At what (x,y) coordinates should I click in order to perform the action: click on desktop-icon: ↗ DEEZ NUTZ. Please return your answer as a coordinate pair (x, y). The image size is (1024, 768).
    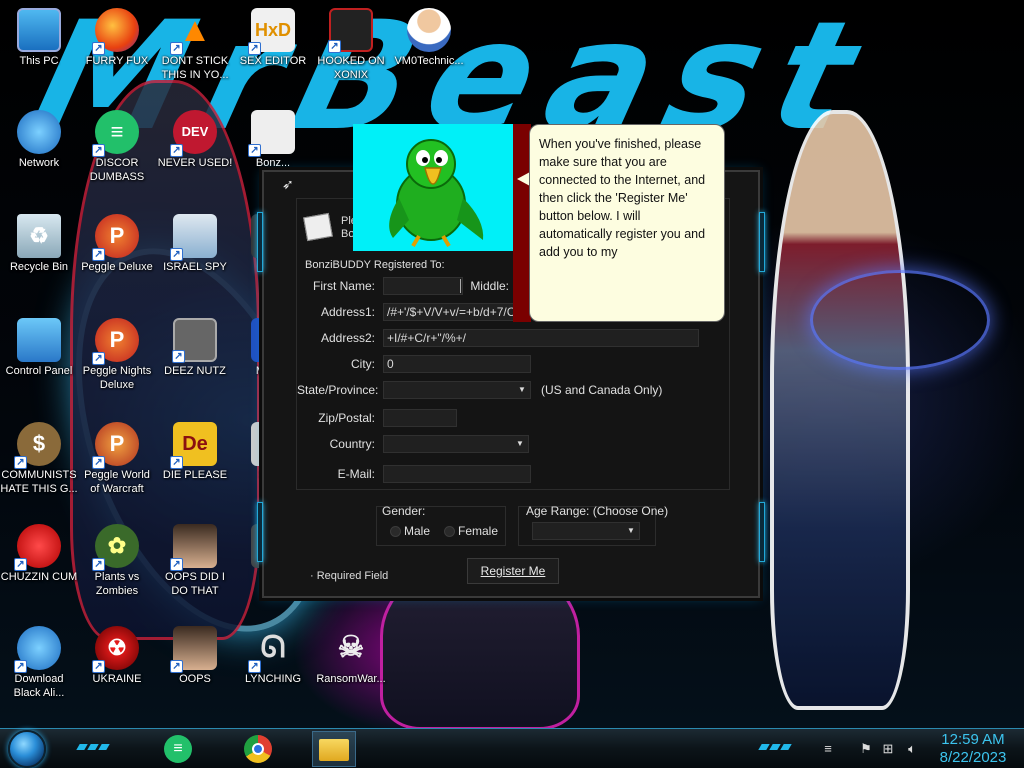
    Looking at the image, I should click on (195, 348).